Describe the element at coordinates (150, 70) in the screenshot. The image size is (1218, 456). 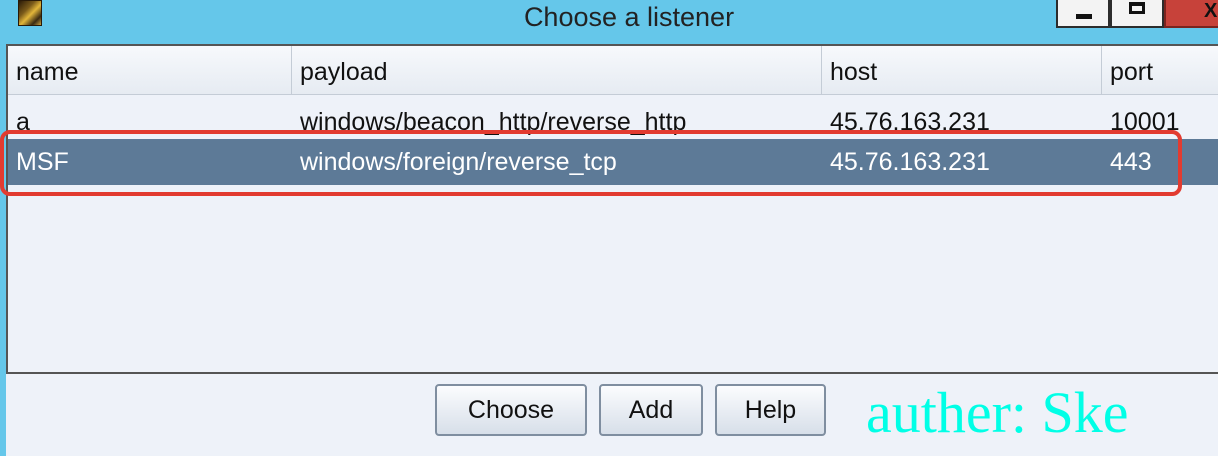
I see `column-header-name: name` at that location.